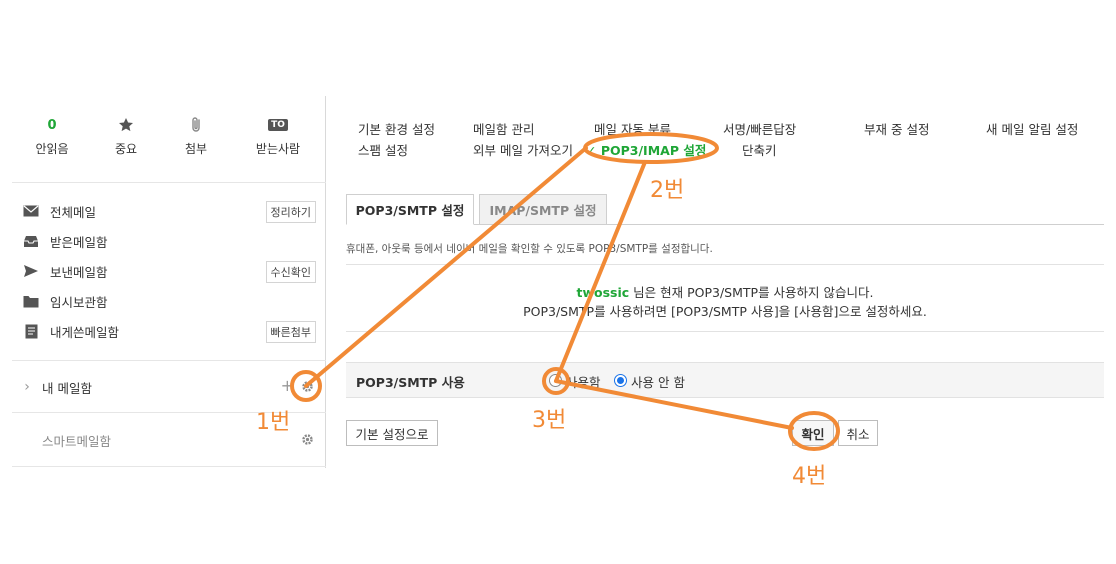 This screenshot has height=564, width=1116. Describe the element at coordinates (809, 476) in the screenshot. I see `annotation-step-4: 4번` at that location.